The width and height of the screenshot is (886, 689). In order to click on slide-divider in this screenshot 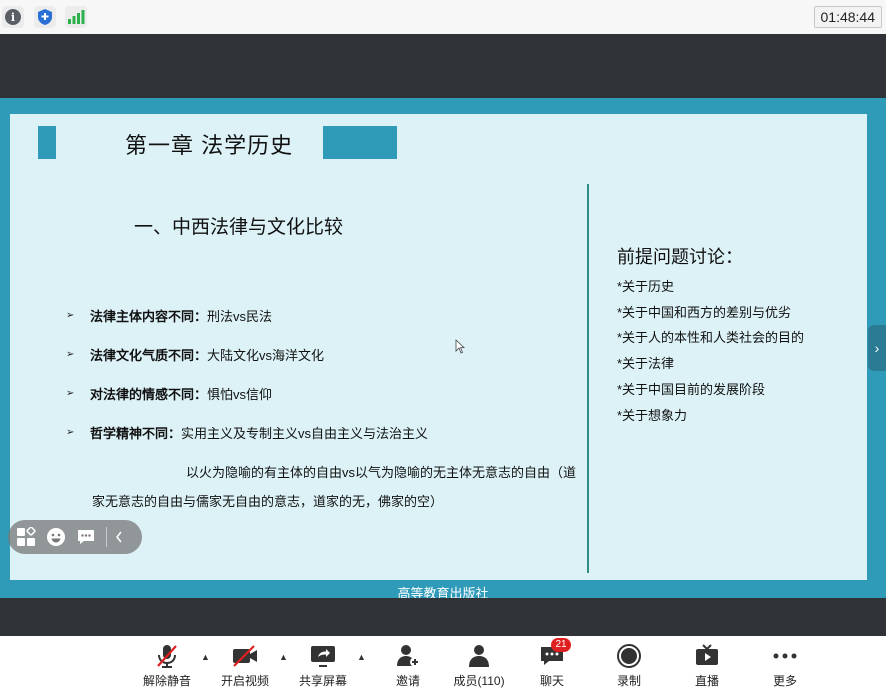, I will do `click(588, 378)`.